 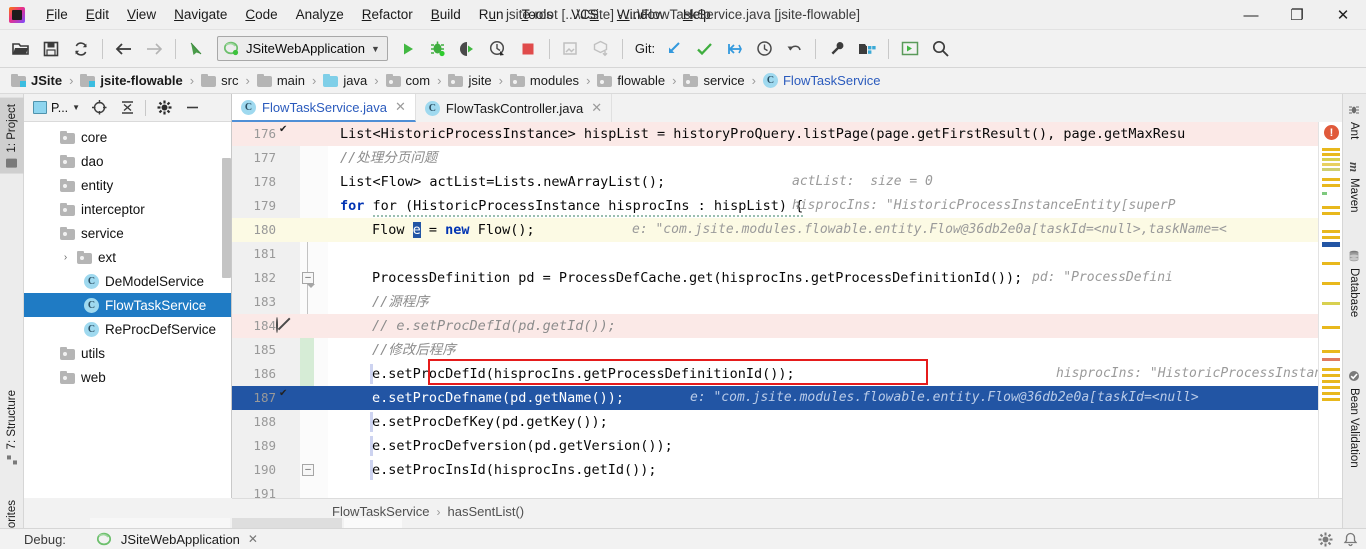 I want to click on breadcrumb-item-flowtaskservice: C FlowTaskService, so click(x=822, y=80).